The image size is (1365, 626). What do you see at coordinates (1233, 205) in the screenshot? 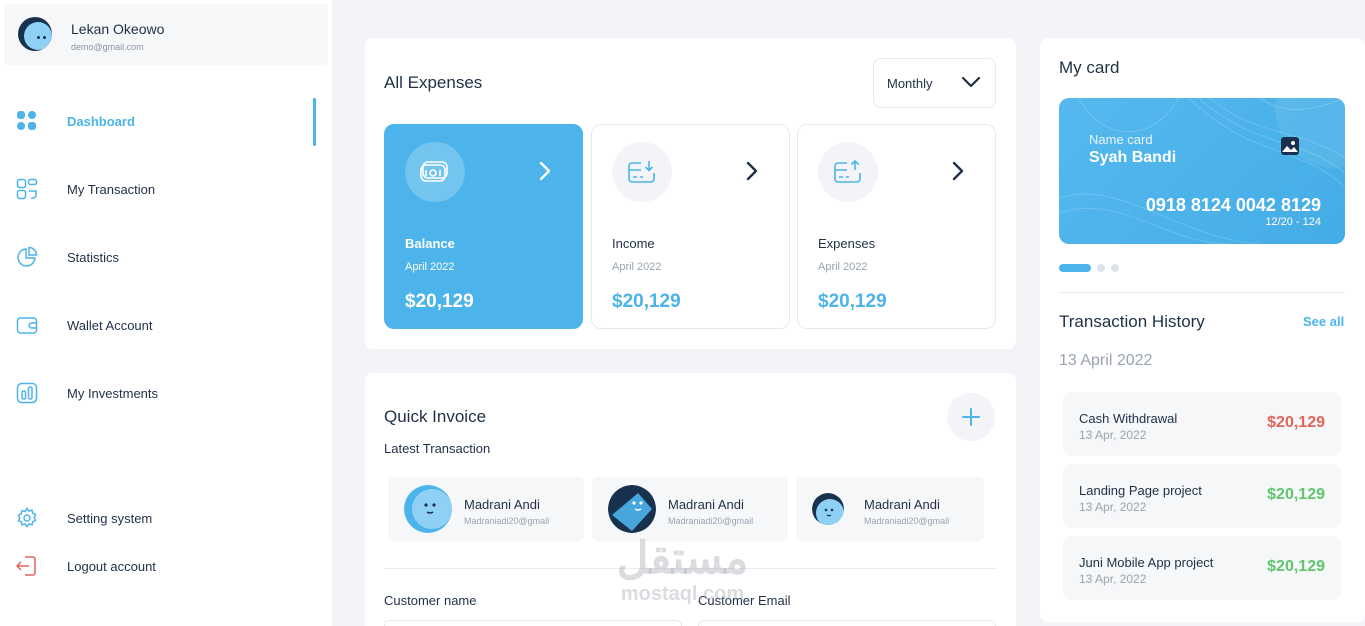
I see `card-number: 0918 8124 0042 8129` at bounding box center [1233, 205].